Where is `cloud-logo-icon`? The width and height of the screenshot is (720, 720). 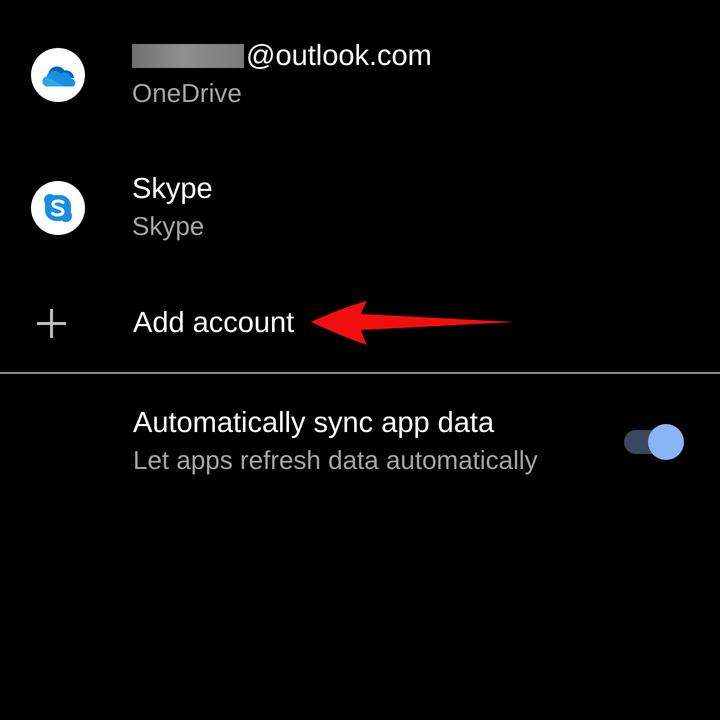
cloud-logo-icon is located at coordinates (58, 75).